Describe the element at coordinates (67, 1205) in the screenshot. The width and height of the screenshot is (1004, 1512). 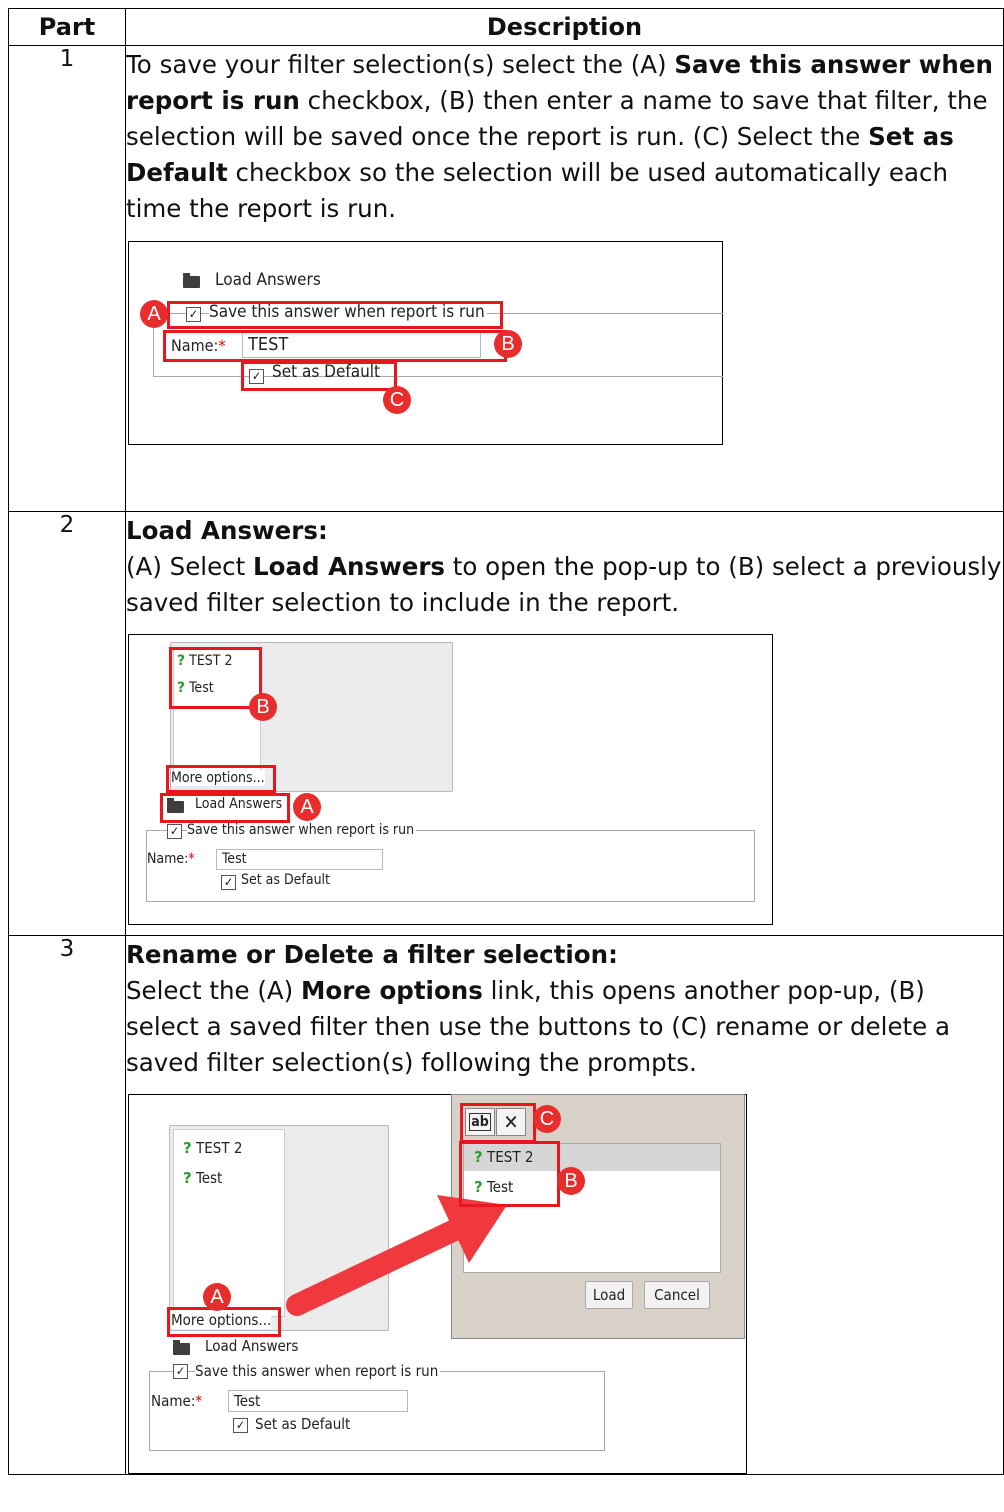
I see `part-number: 3` at that location.